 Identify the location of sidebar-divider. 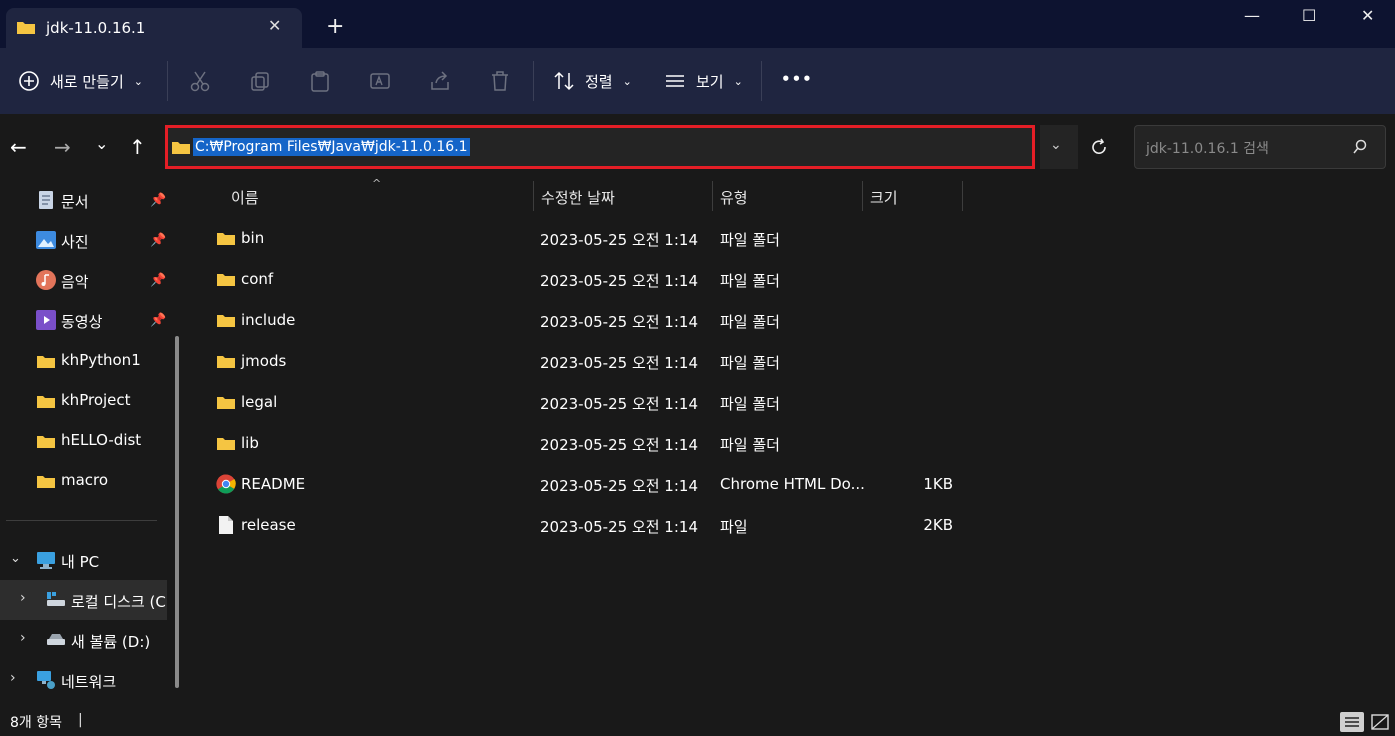
(81, 520).